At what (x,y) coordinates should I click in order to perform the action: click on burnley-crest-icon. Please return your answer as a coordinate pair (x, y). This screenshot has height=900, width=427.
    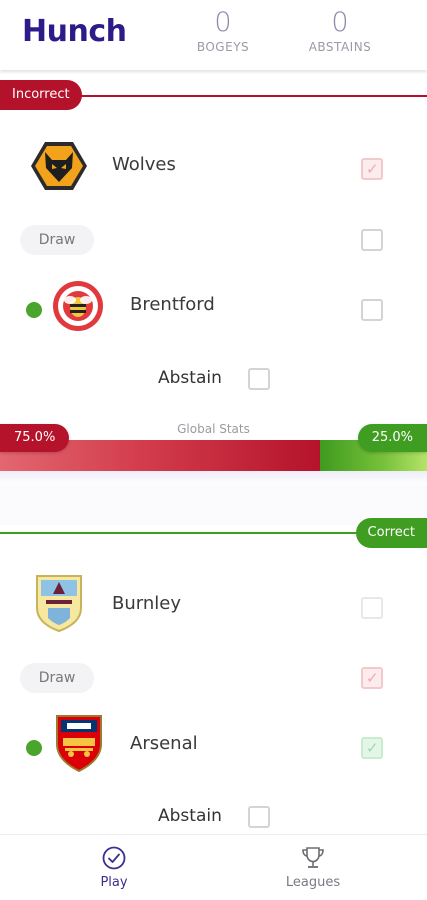
    Looking at the image, I should click on (59, 602).